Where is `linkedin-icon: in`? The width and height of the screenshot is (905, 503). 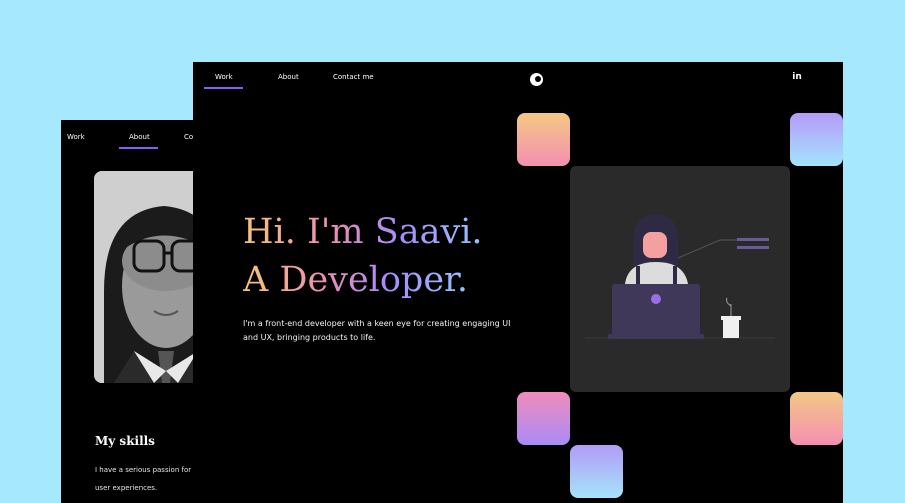
linkedin-icon: in is located at coordinates (797, 77).